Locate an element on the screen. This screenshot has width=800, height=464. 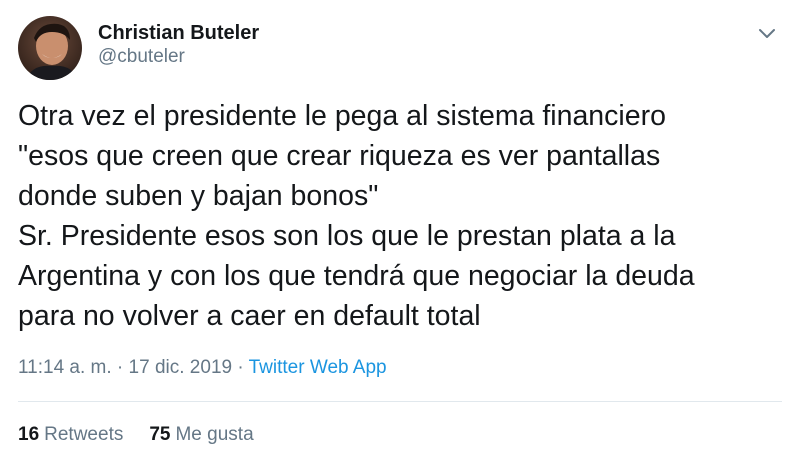
author-handle: @cbuteler is located at coordinates (178, 57).